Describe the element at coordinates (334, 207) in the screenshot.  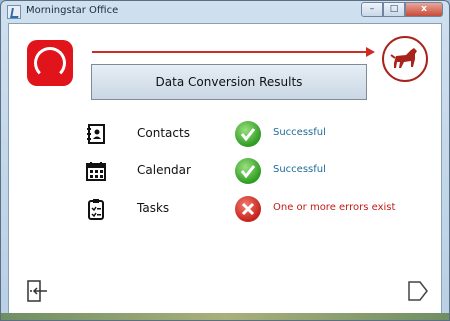
I see `result-status: One or more errors exist` at that location.